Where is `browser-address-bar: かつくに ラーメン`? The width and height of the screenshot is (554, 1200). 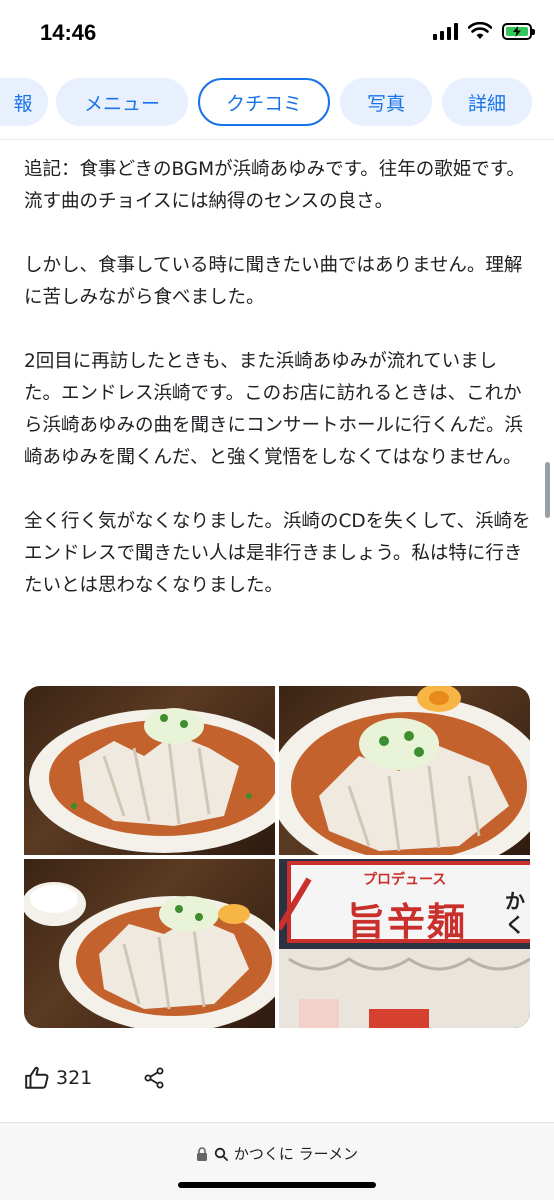
browser-address-bar: かつくに ラーメン is located at coordinates (277, 1161).